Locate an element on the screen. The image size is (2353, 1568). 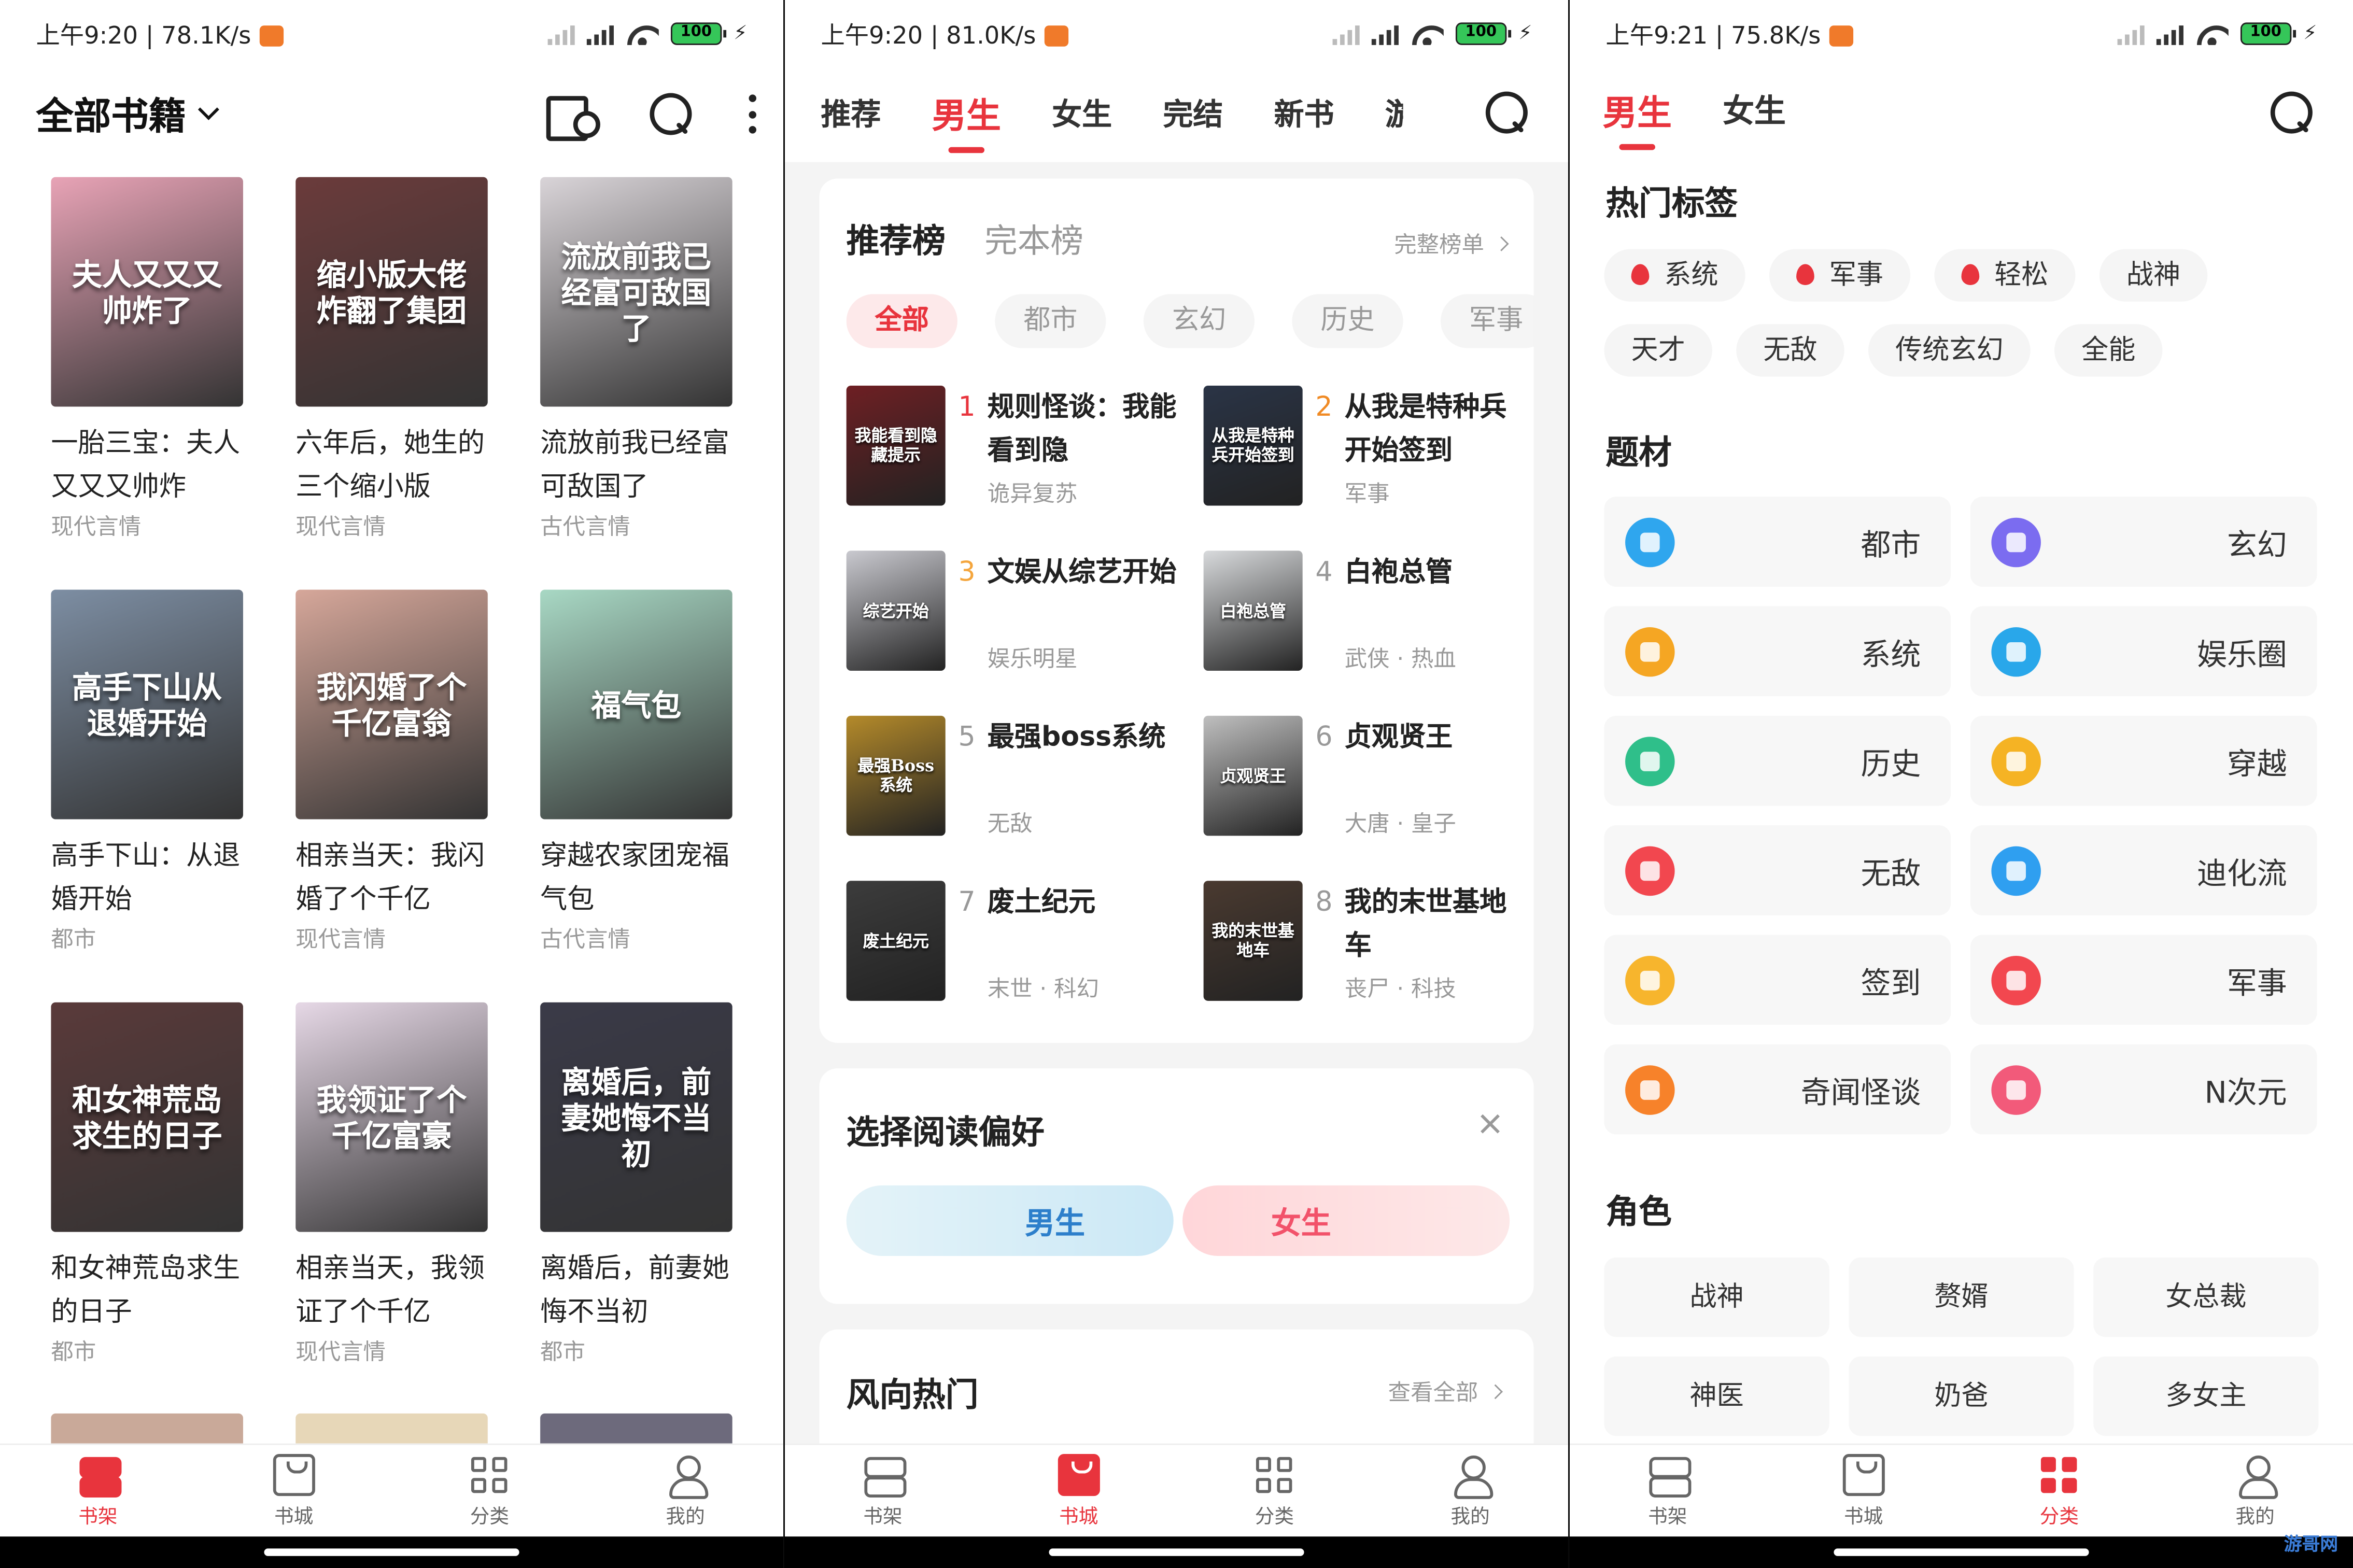
hot-tag: 无敌 is located at coordinates (1790, 350).